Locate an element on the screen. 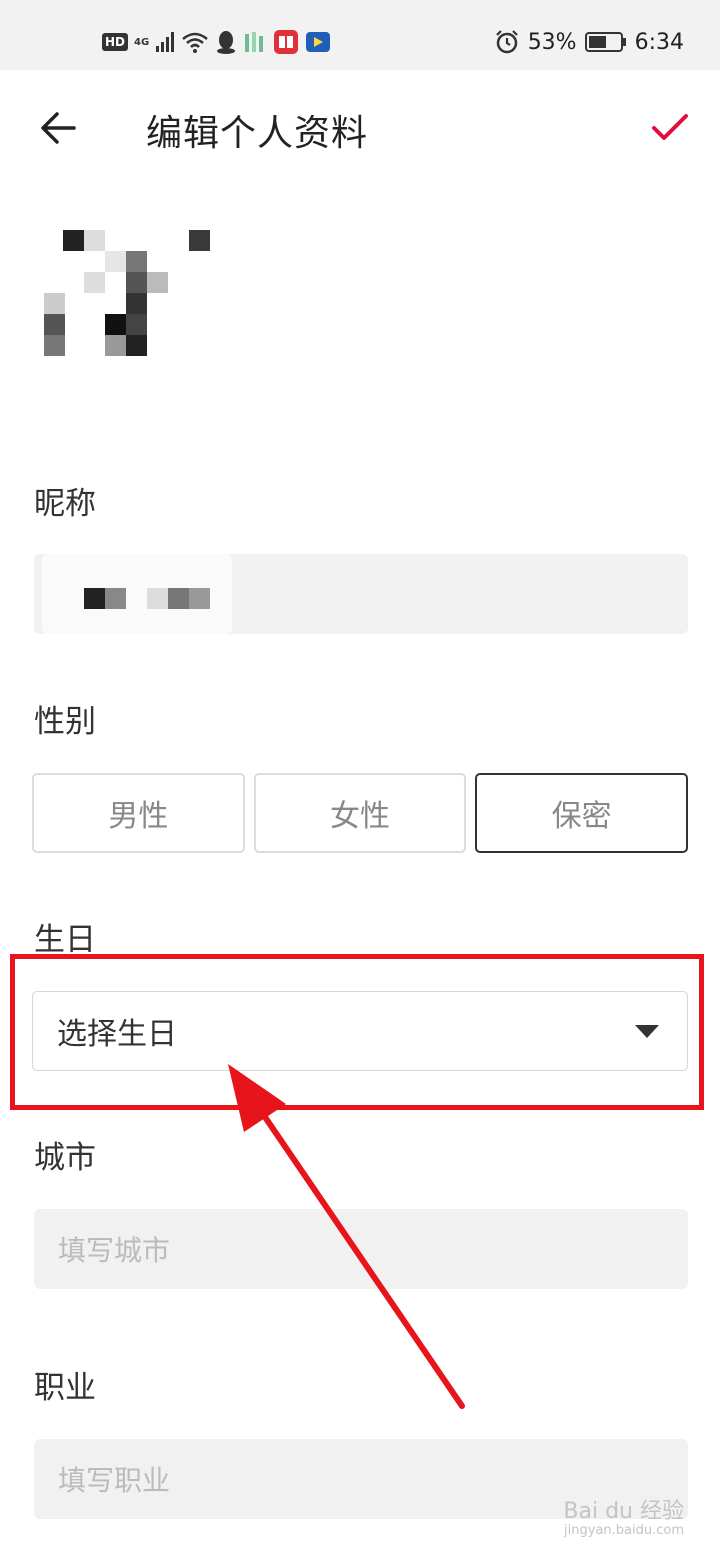 This screenshot has height=1560, width=720. app-icon is located at coordinates (254, 42).